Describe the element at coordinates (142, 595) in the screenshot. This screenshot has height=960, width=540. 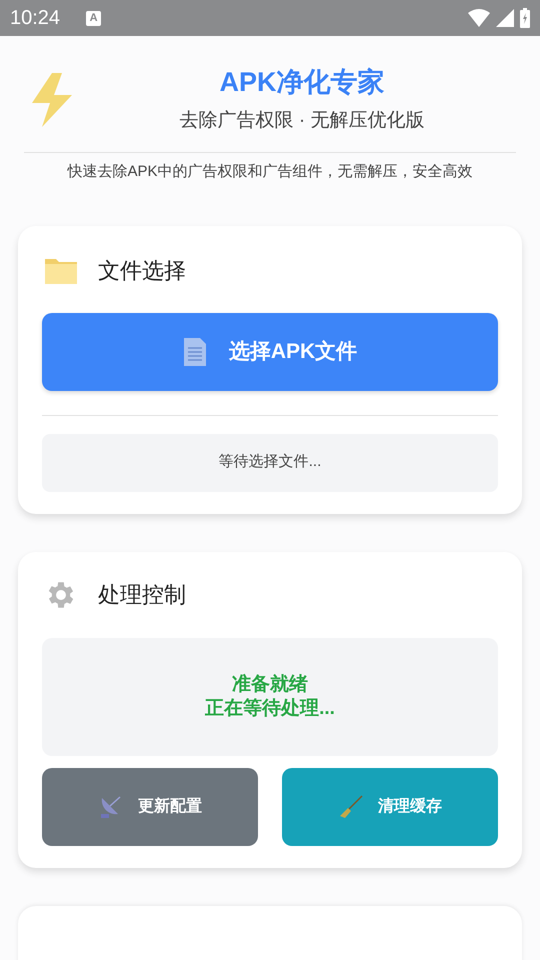
I see `card-title: 处理控制` at that location.